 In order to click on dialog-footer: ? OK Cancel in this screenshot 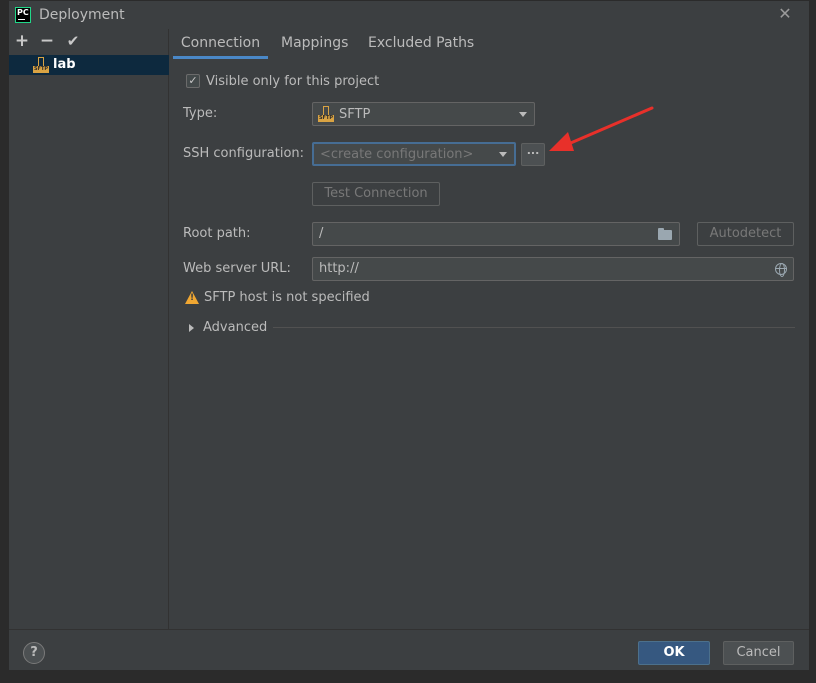, I will do `click(409, 649)`.